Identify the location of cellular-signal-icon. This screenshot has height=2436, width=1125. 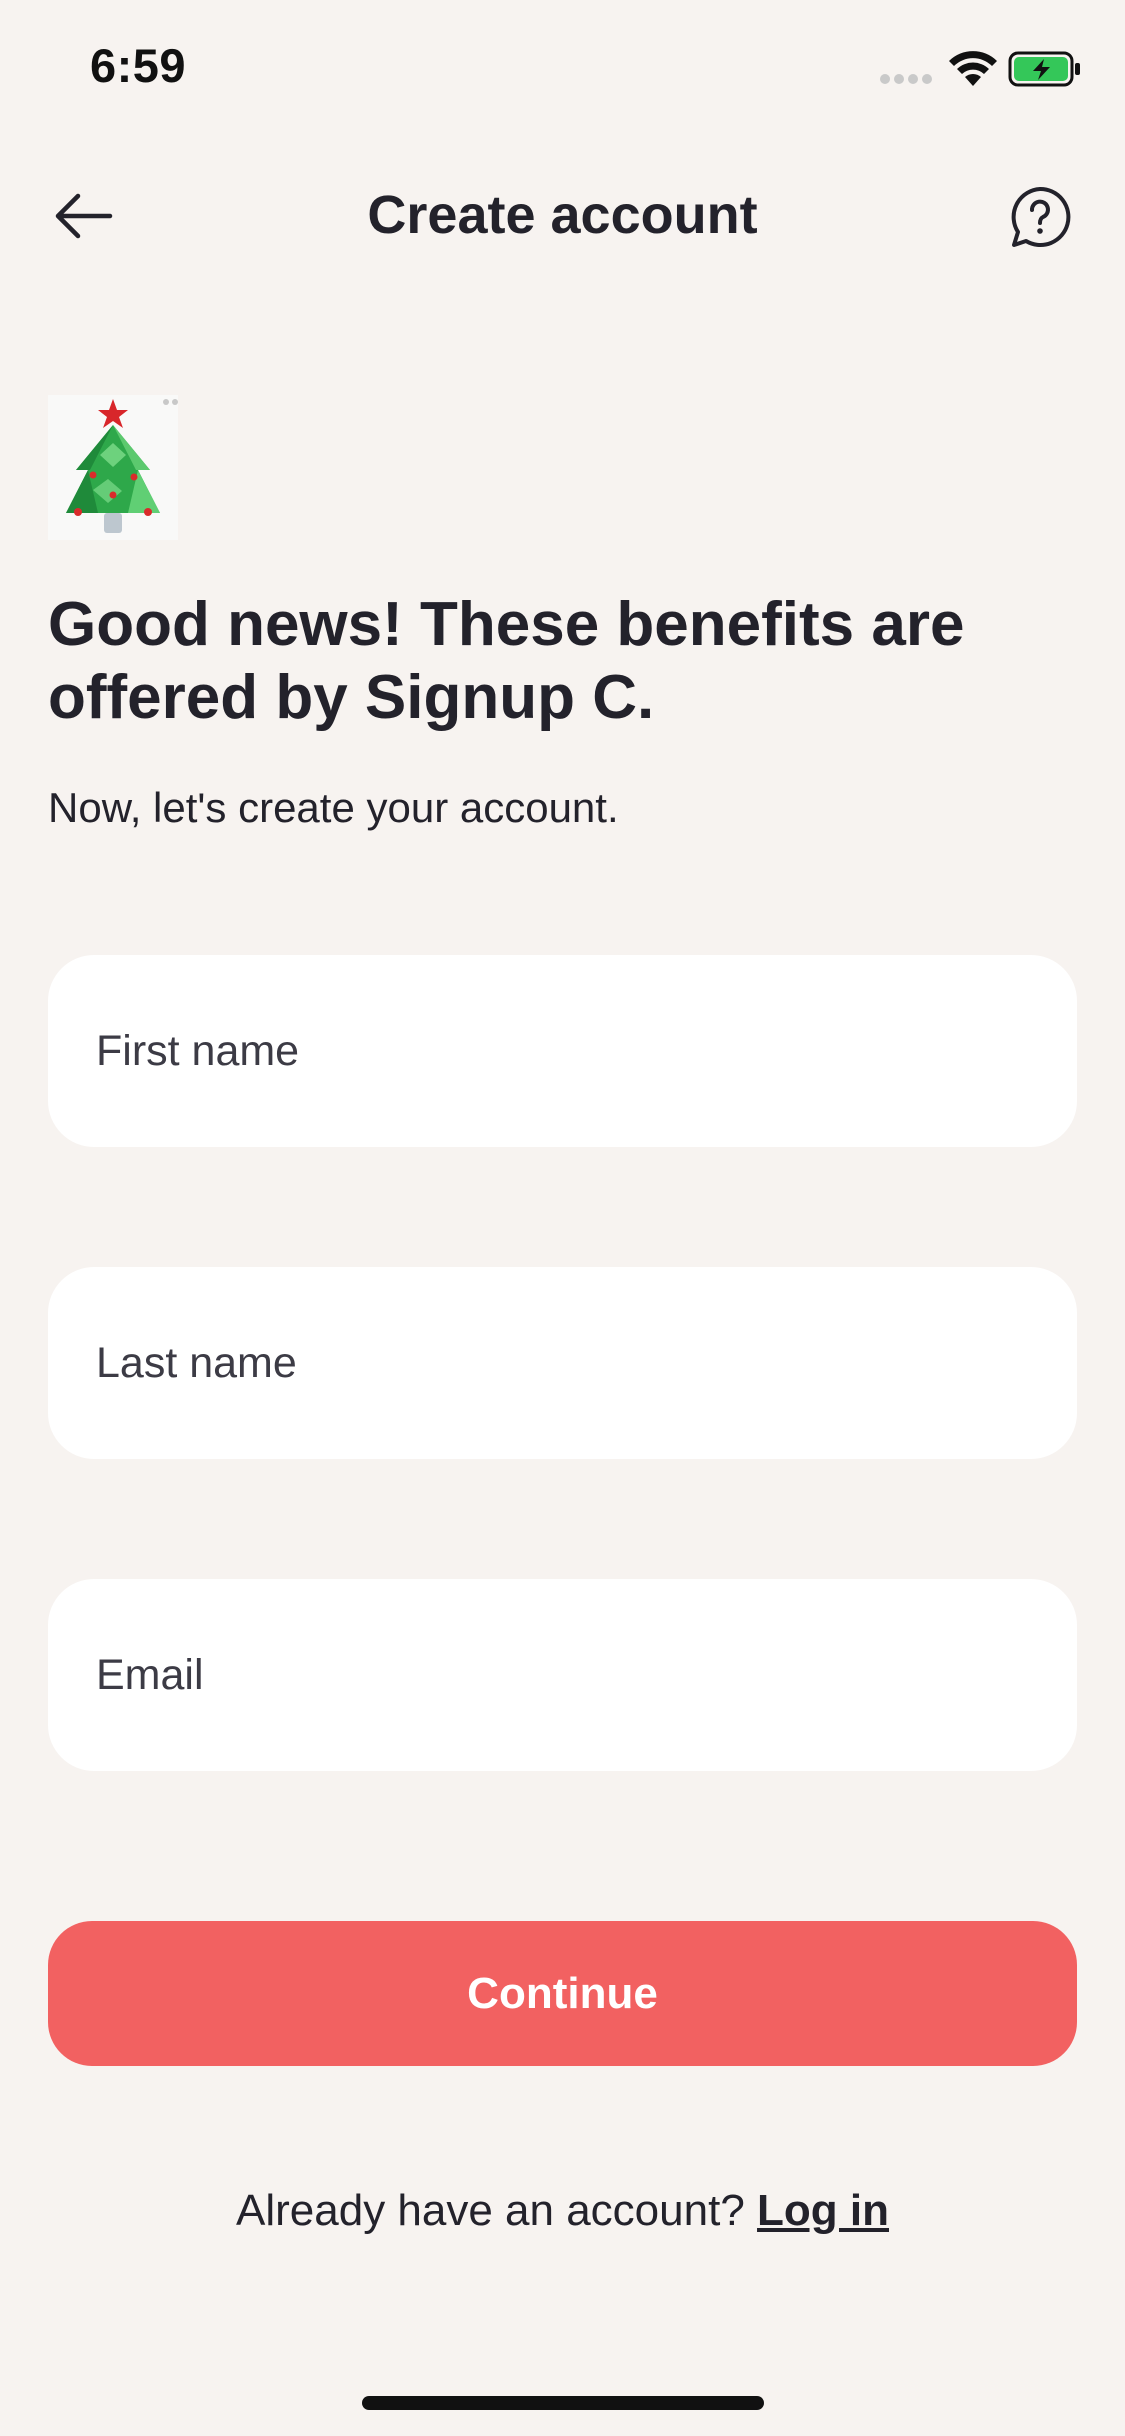
(907, 80).